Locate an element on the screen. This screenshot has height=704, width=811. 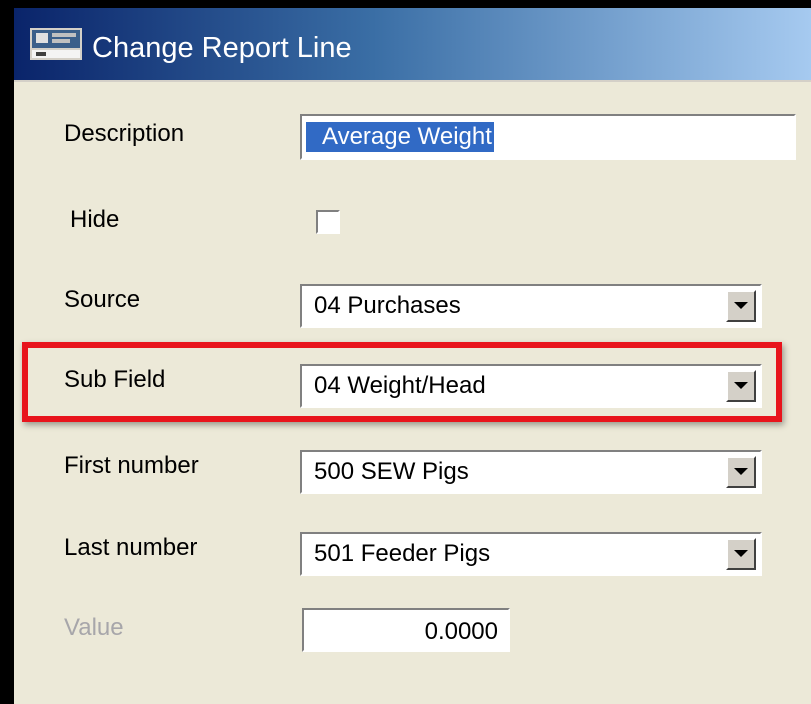
source-dropdown-button is located at coordinates (741, 306).